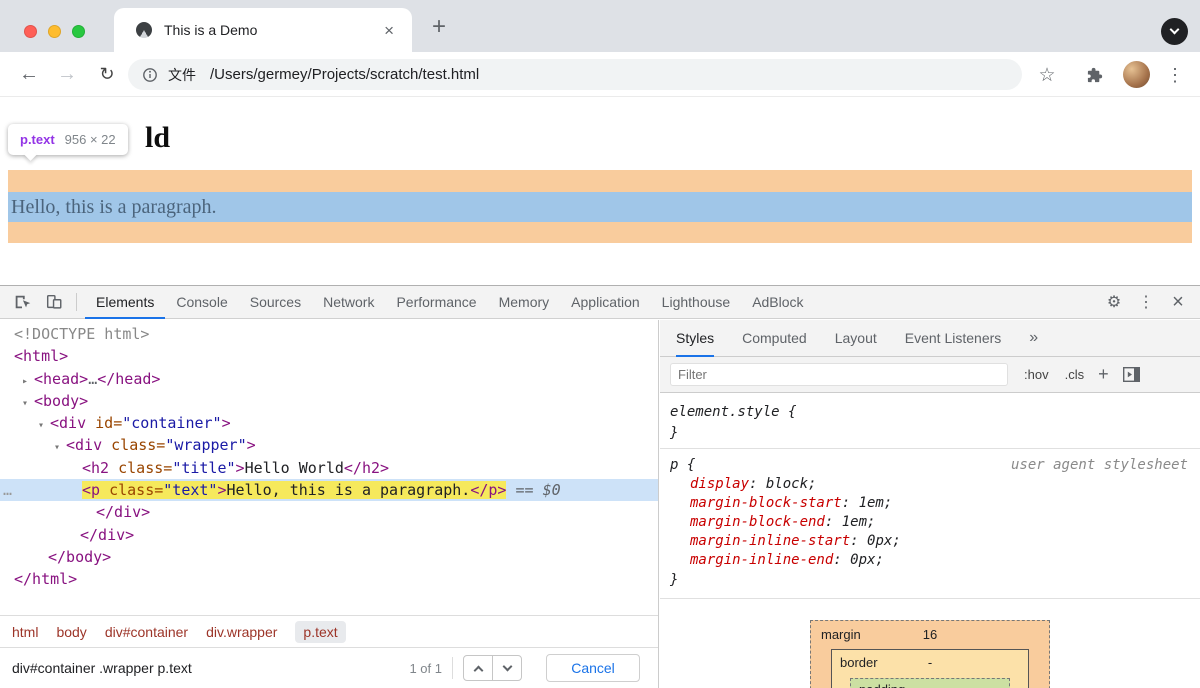 Image resolution: width=1200 pixels, height=688 pixels. What do you see at coordinates (600, 181) in the screenshot?
I see `highlight-margin-top` at bounding box center [600, 181].